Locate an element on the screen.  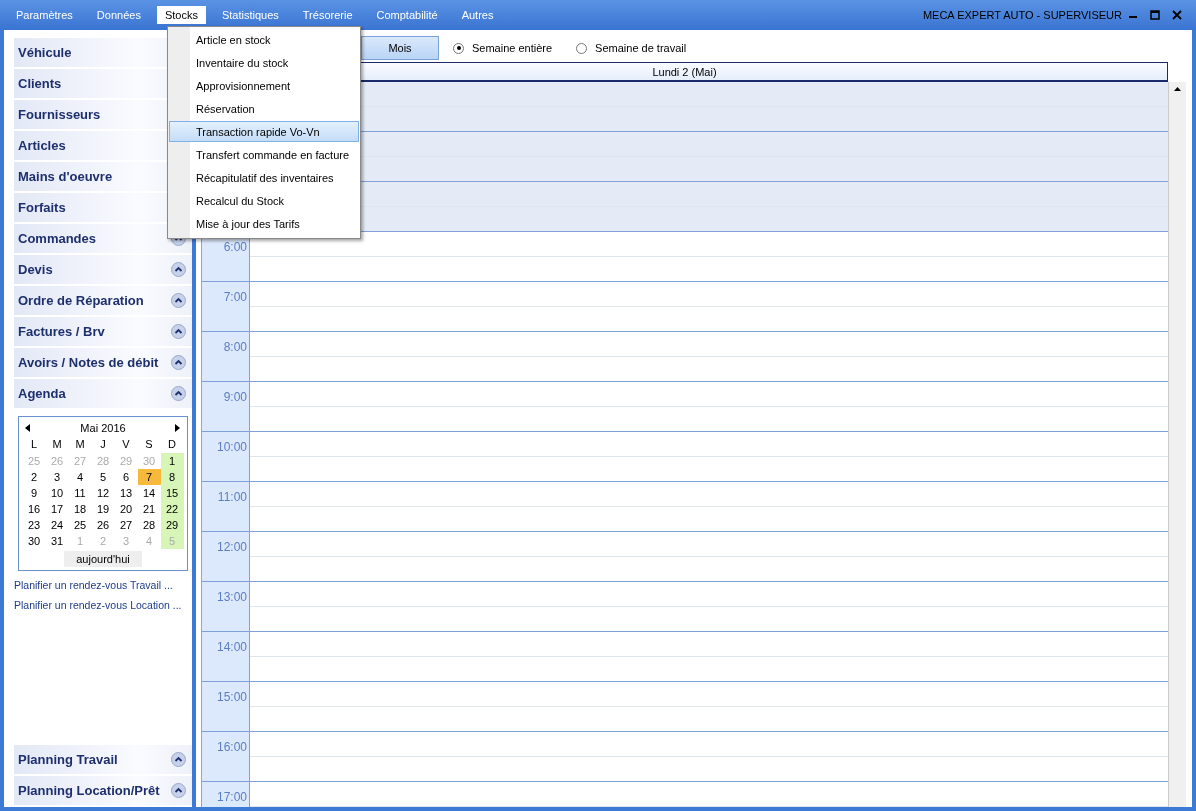
hour-label: 9:00 is located at coordinates (226, 406).